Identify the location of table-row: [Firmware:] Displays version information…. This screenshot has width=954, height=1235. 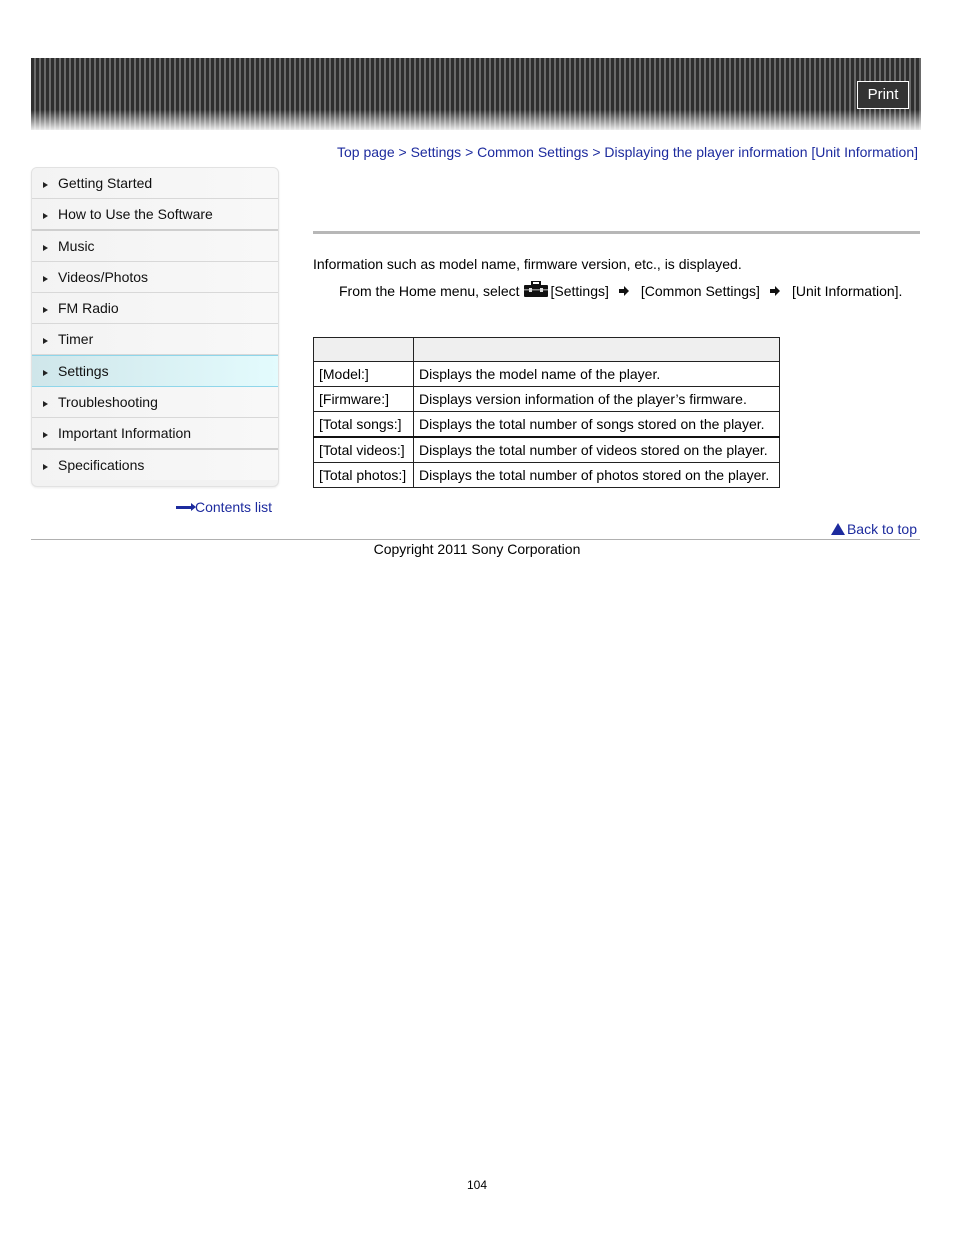
(546, 399).